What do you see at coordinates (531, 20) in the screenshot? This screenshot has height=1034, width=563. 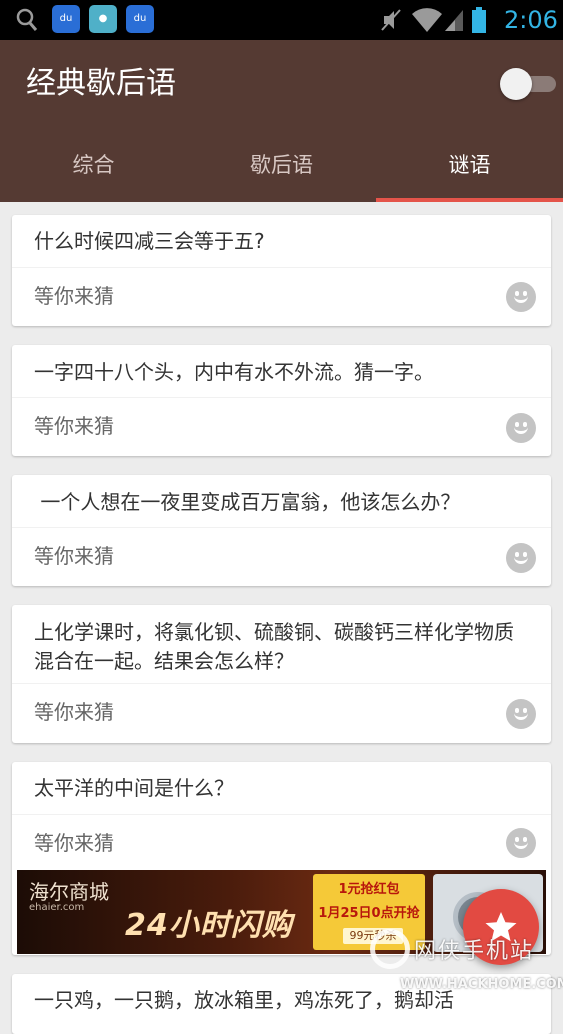 I see `status-time: 2:06` at bounding box center [531, 20].